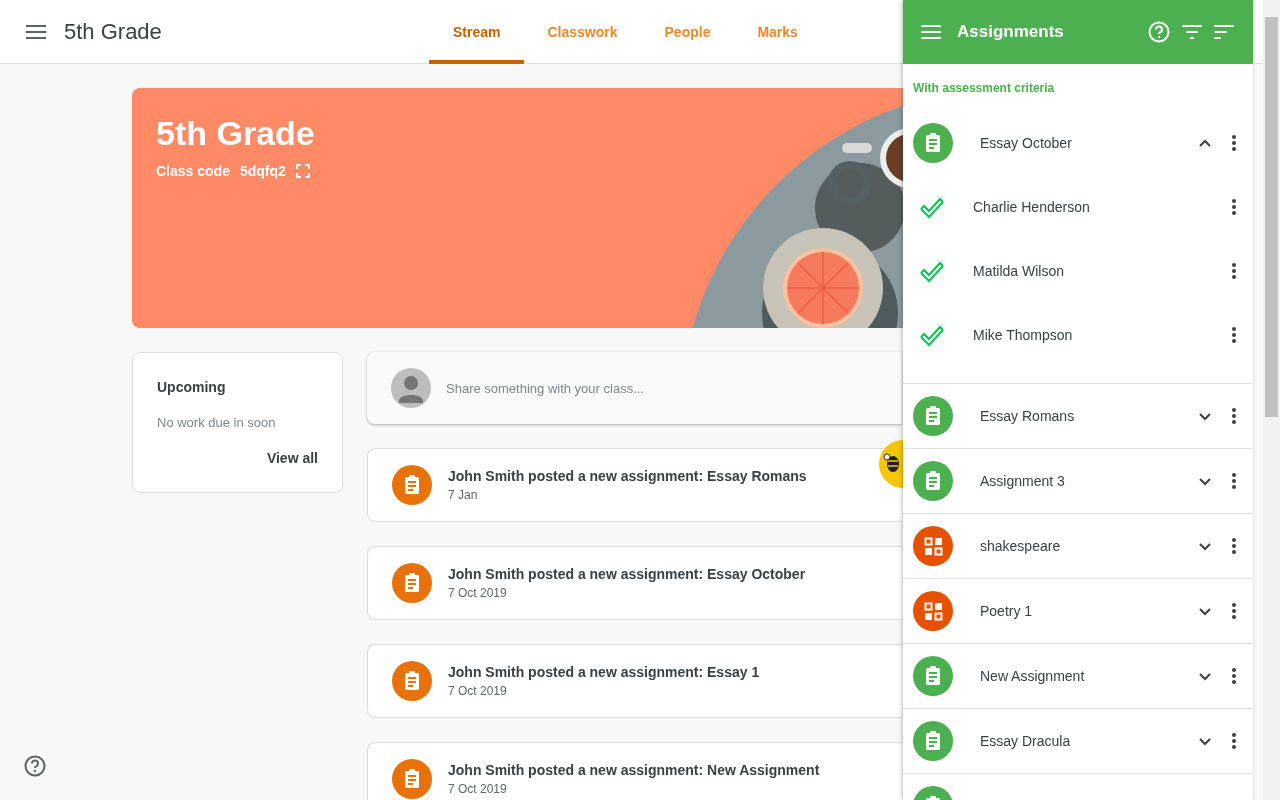 The width and height of the screenshot is (1280, 800). Describe the element at coordinates (634, 485) in the screenshot. I see `post-card: John Smith posted a new assignment: Essay Romans 7 Jan` at that location.